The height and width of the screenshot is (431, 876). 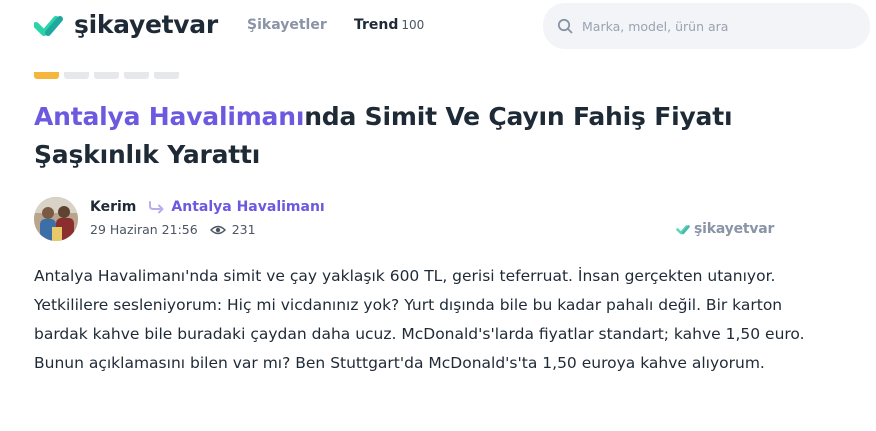 What do you see at coordinates (565, 26) in the screenshot?
I see `search-icon` at bounding box center [565, 26].